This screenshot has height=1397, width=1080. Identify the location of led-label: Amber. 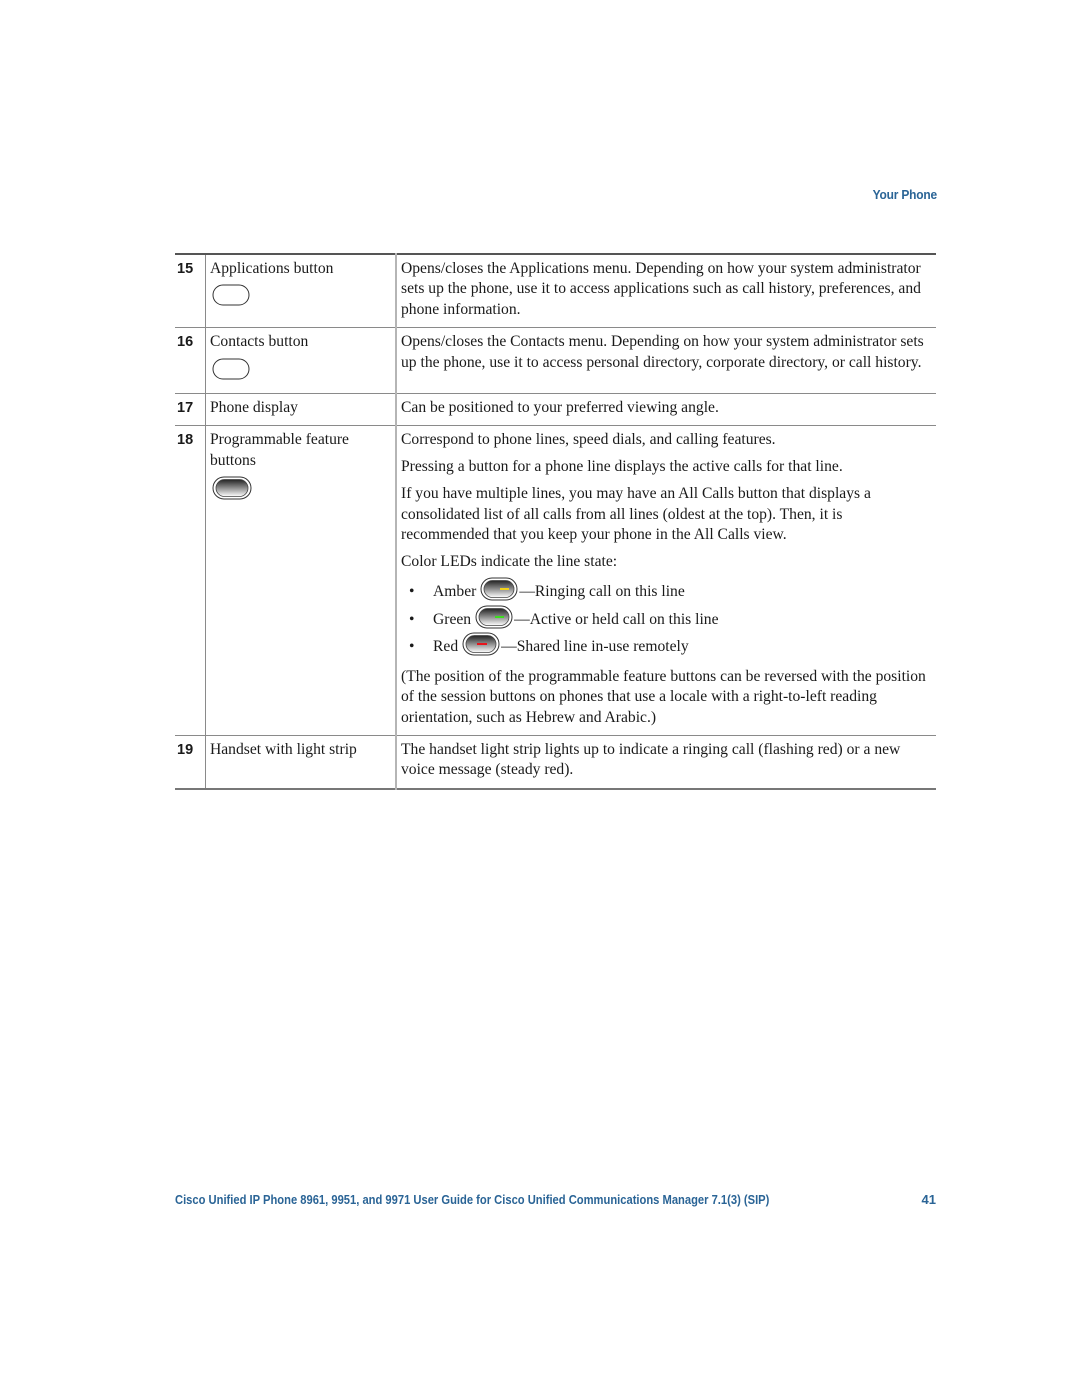
(455, 592).